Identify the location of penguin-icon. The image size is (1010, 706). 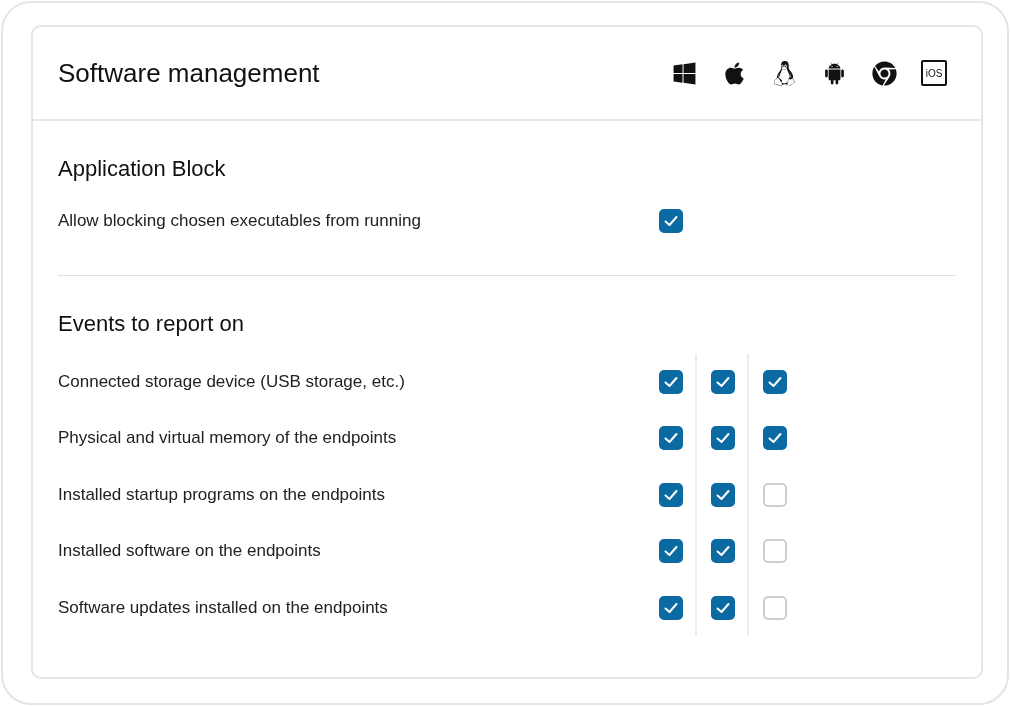
(784, 73).